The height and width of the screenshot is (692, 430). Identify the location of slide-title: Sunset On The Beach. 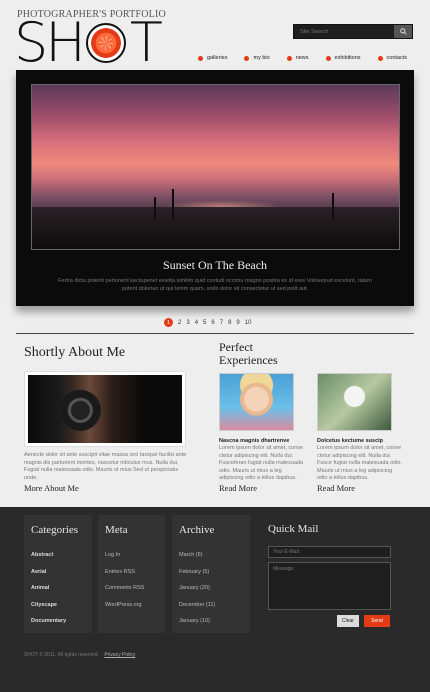
(215, 265).